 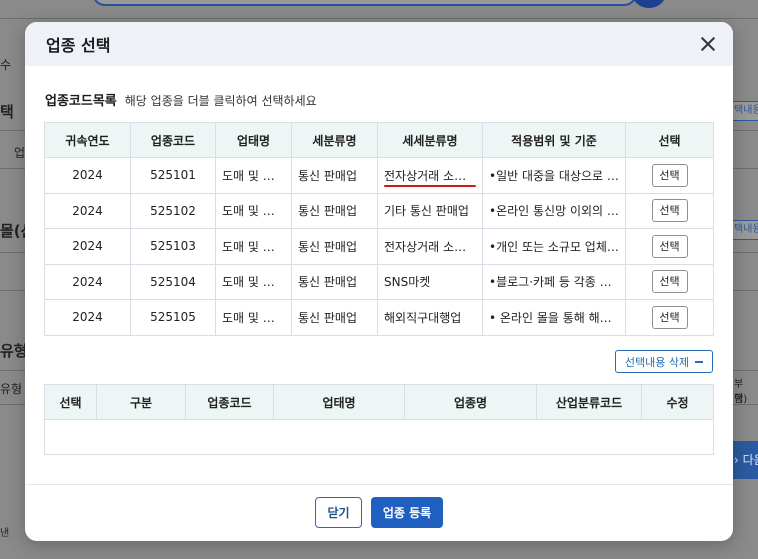 I want to click on modal-header: 업종 선택, so click(x=379, y=44).